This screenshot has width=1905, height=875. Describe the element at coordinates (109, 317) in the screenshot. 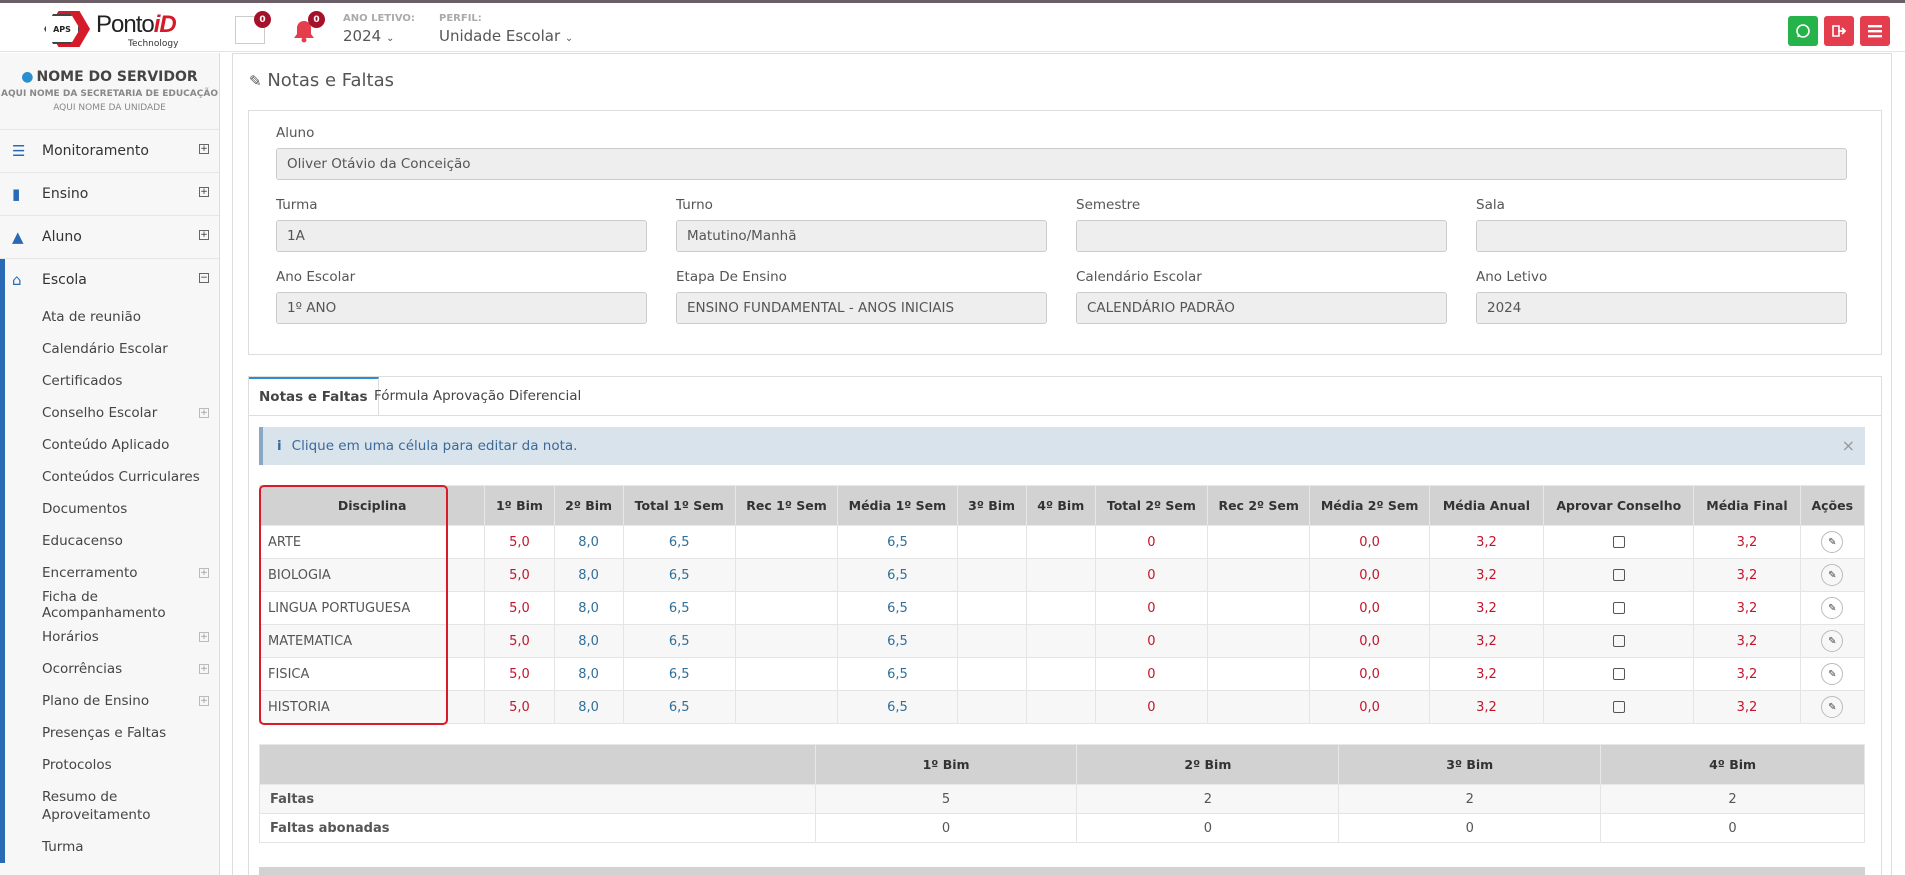

I see `sidebar-subitem: Ata de reunião` at that location.